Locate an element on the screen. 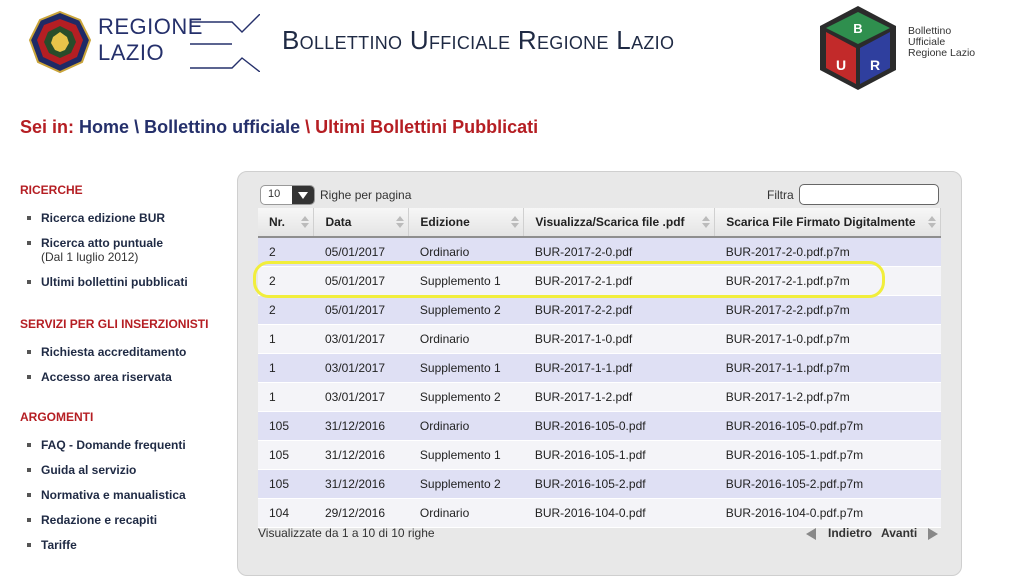 This screenshot has width=1024, height=576. cell-p7m-link: BUR-2016-104-0.pdf.p7m is located at coordinates (827, 513).